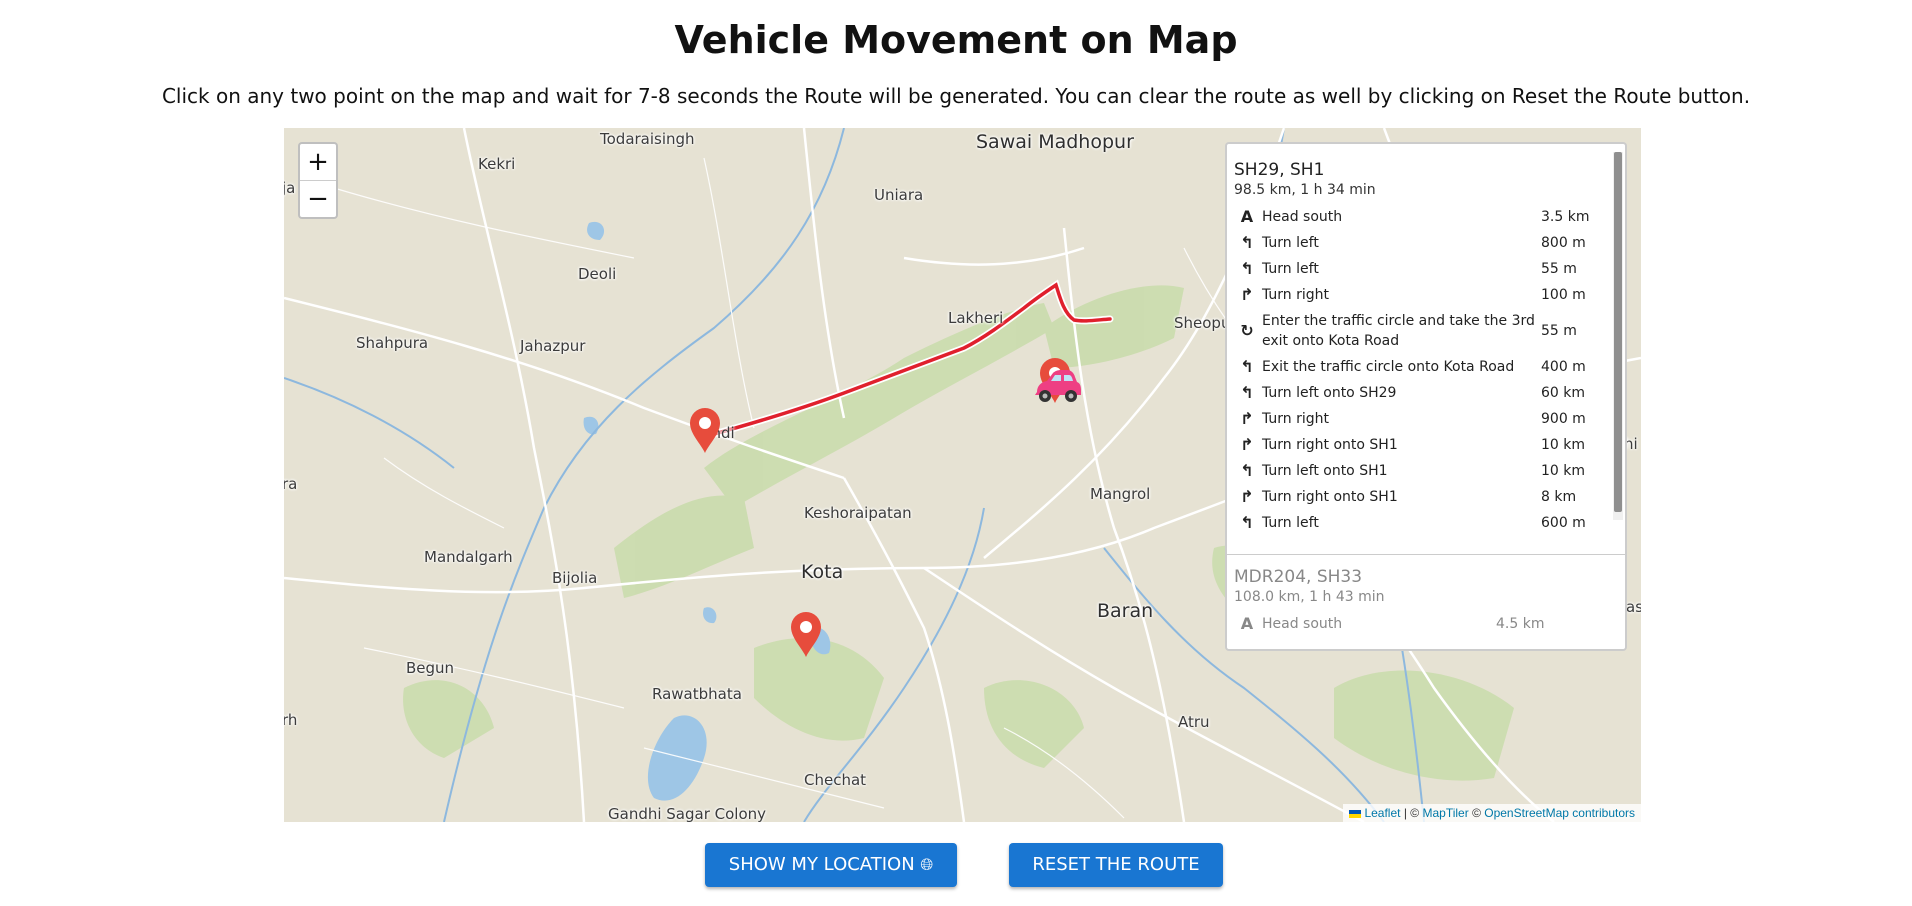  Describe the element at coordinates (956, 40) in the screenshot. I see `page-title: Vehicle Movement on Map` at that location.